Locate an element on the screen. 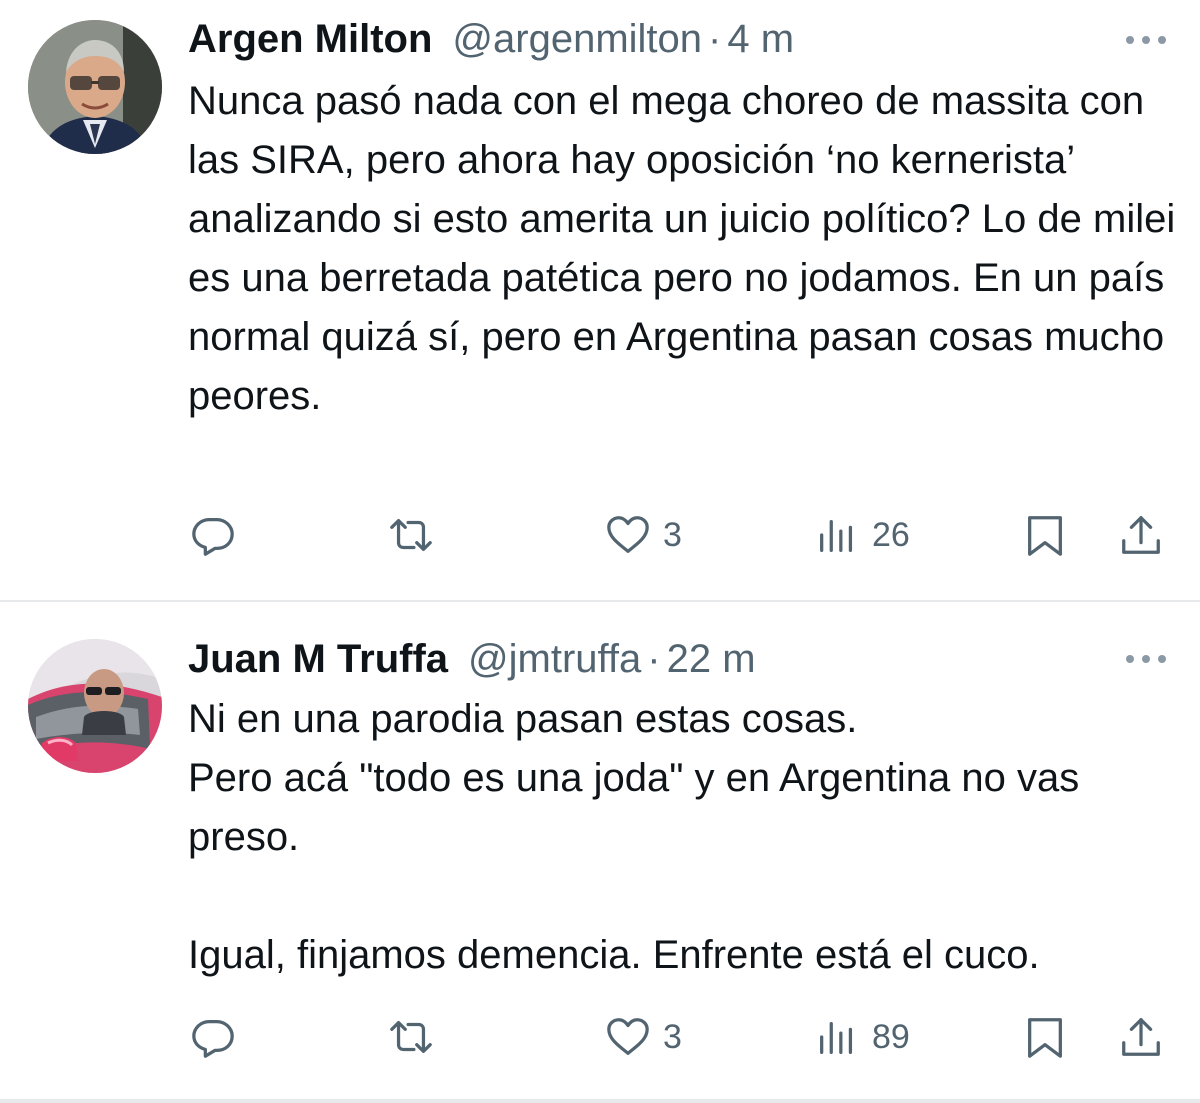 The image size is (1200, 1103). tweet-header: Argen Milton @argenmilton · 4 m is located at coordinates (491, 39).